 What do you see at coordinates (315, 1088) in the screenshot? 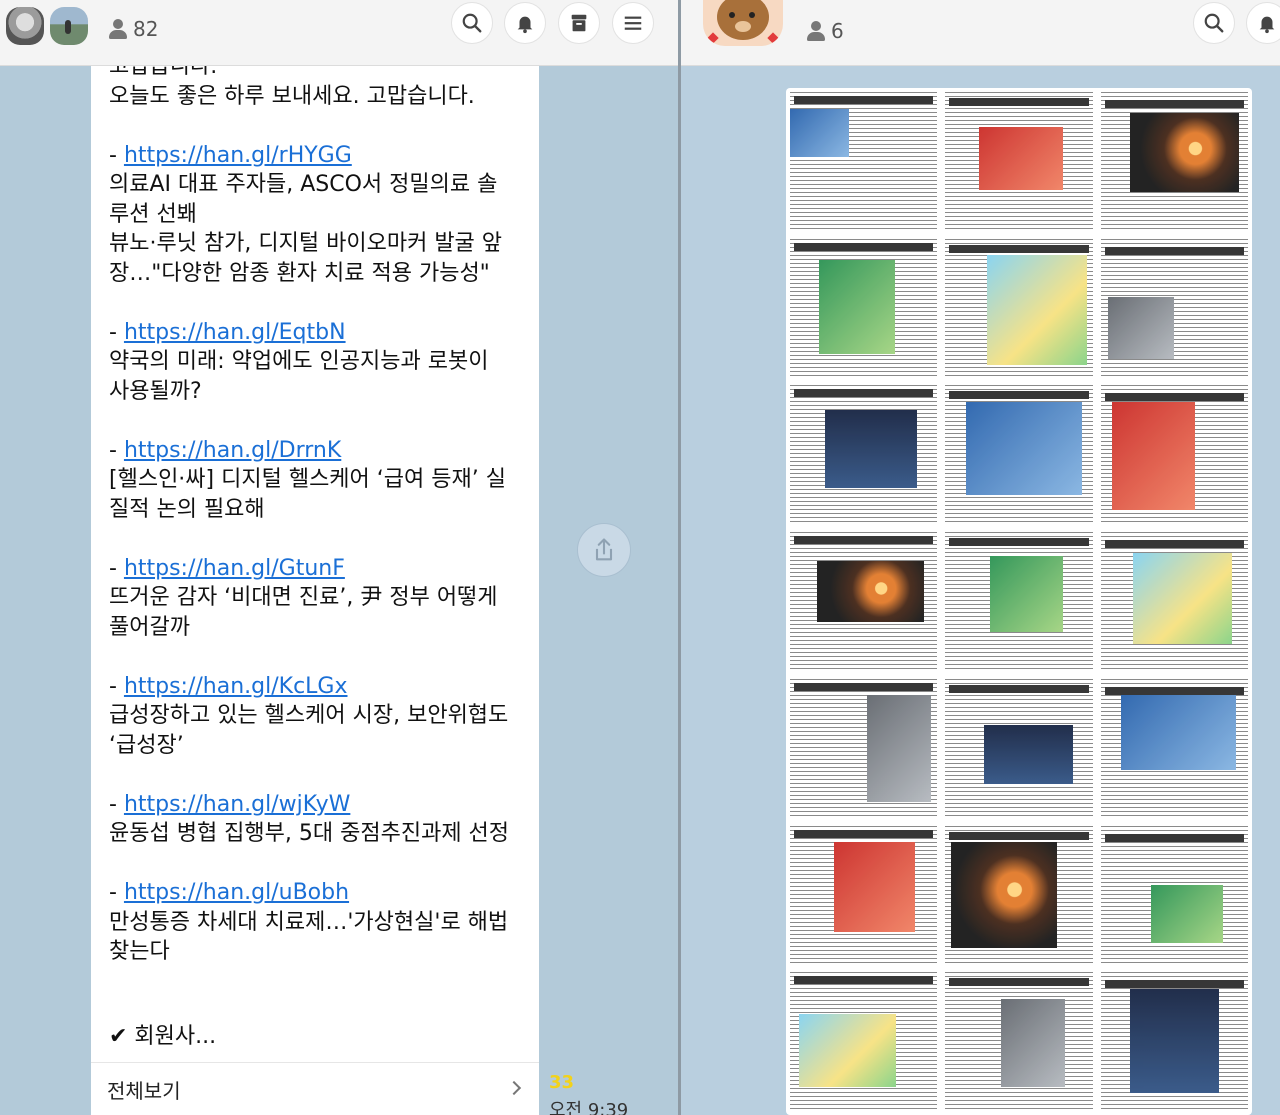
I see `view-all-button: 전체보기` at bounding box center [315, 1088].